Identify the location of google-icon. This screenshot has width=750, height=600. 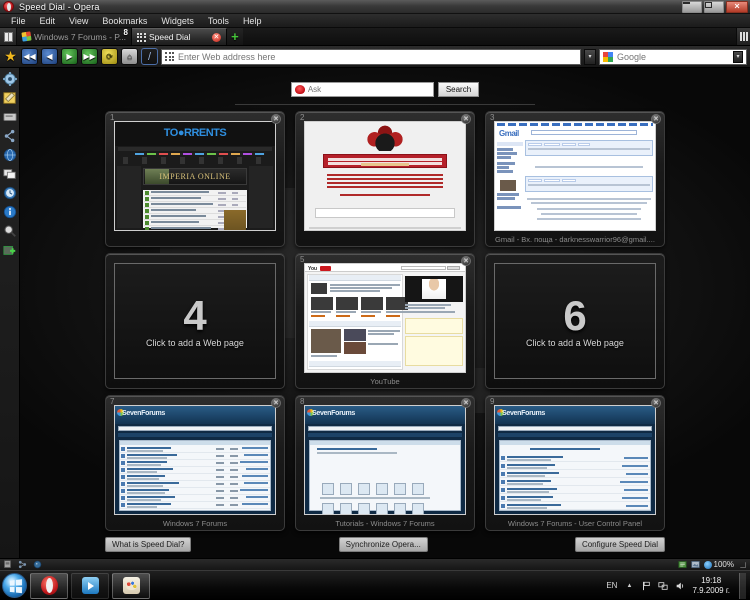
(608, 56).